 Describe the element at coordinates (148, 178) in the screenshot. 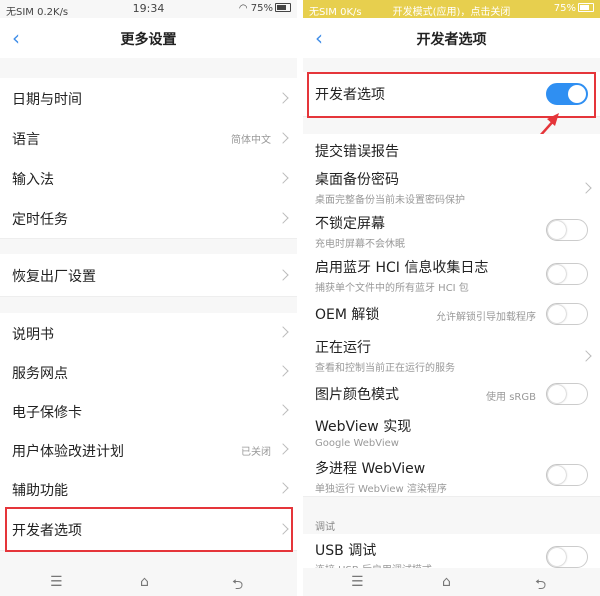

I see `settings-item-input-method: 输入法` at that location.